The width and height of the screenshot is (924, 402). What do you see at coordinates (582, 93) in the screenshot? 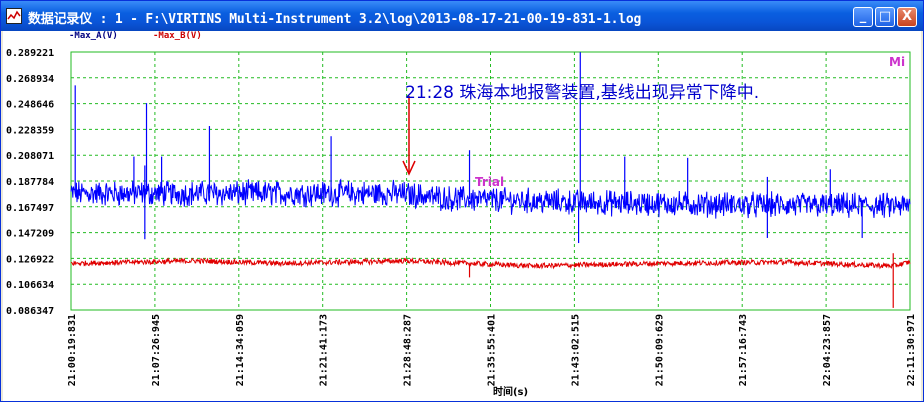
I see `annotation-text: 21:28 珠海本地报警装置,基线出现异常下降中.` at bounding box center [582, 93].